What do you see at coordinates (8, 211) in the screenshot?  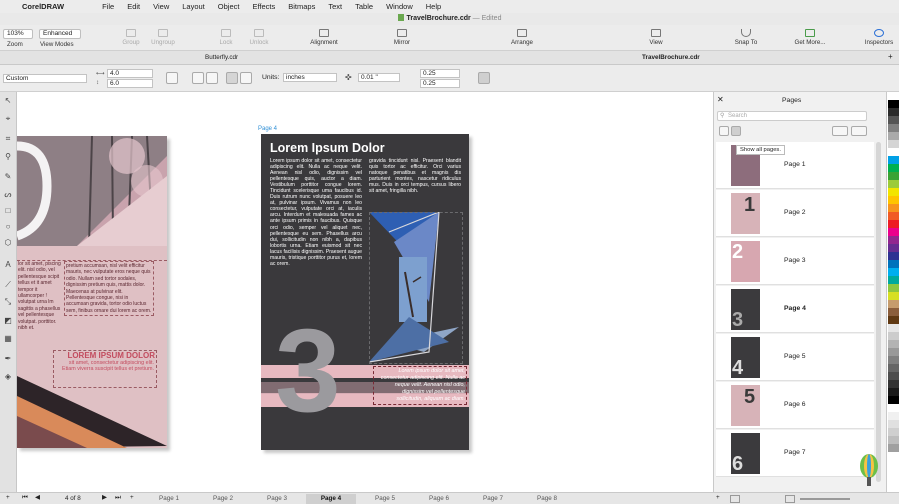 I see `rectangle-tool-icon: □` at bounding box center [8, 211].